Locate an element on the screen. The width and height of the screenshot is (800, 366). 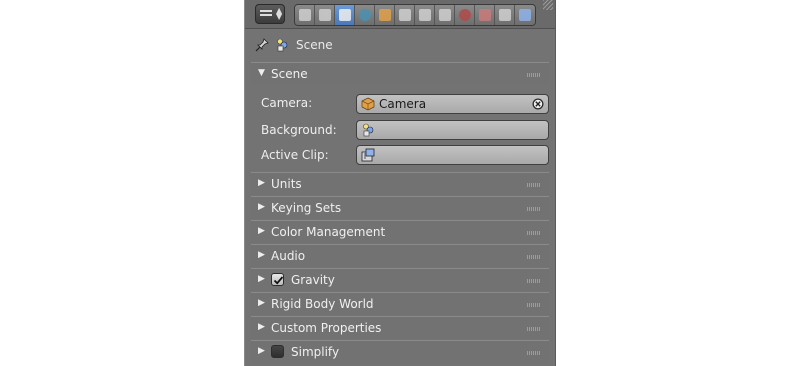
triangle-down-icon: ▼ is located at coordinates (261, 73).